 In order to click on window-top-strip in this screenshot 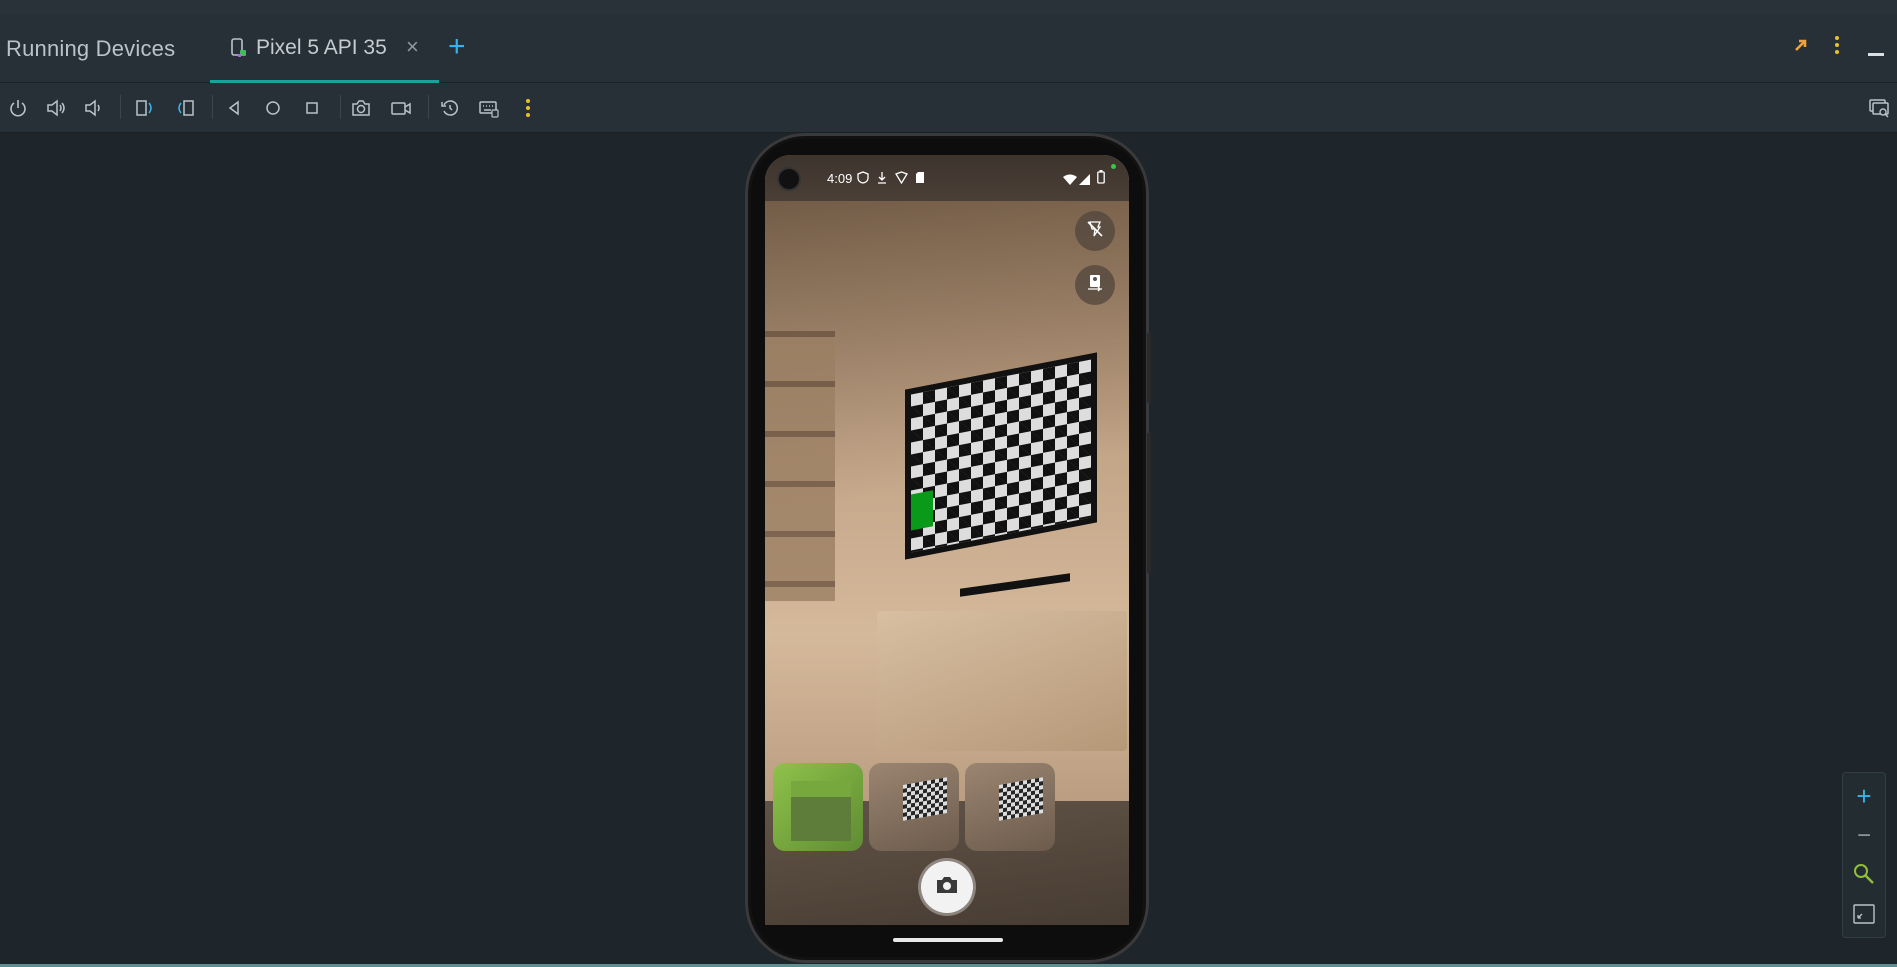, I will do `click(948, 7)`.